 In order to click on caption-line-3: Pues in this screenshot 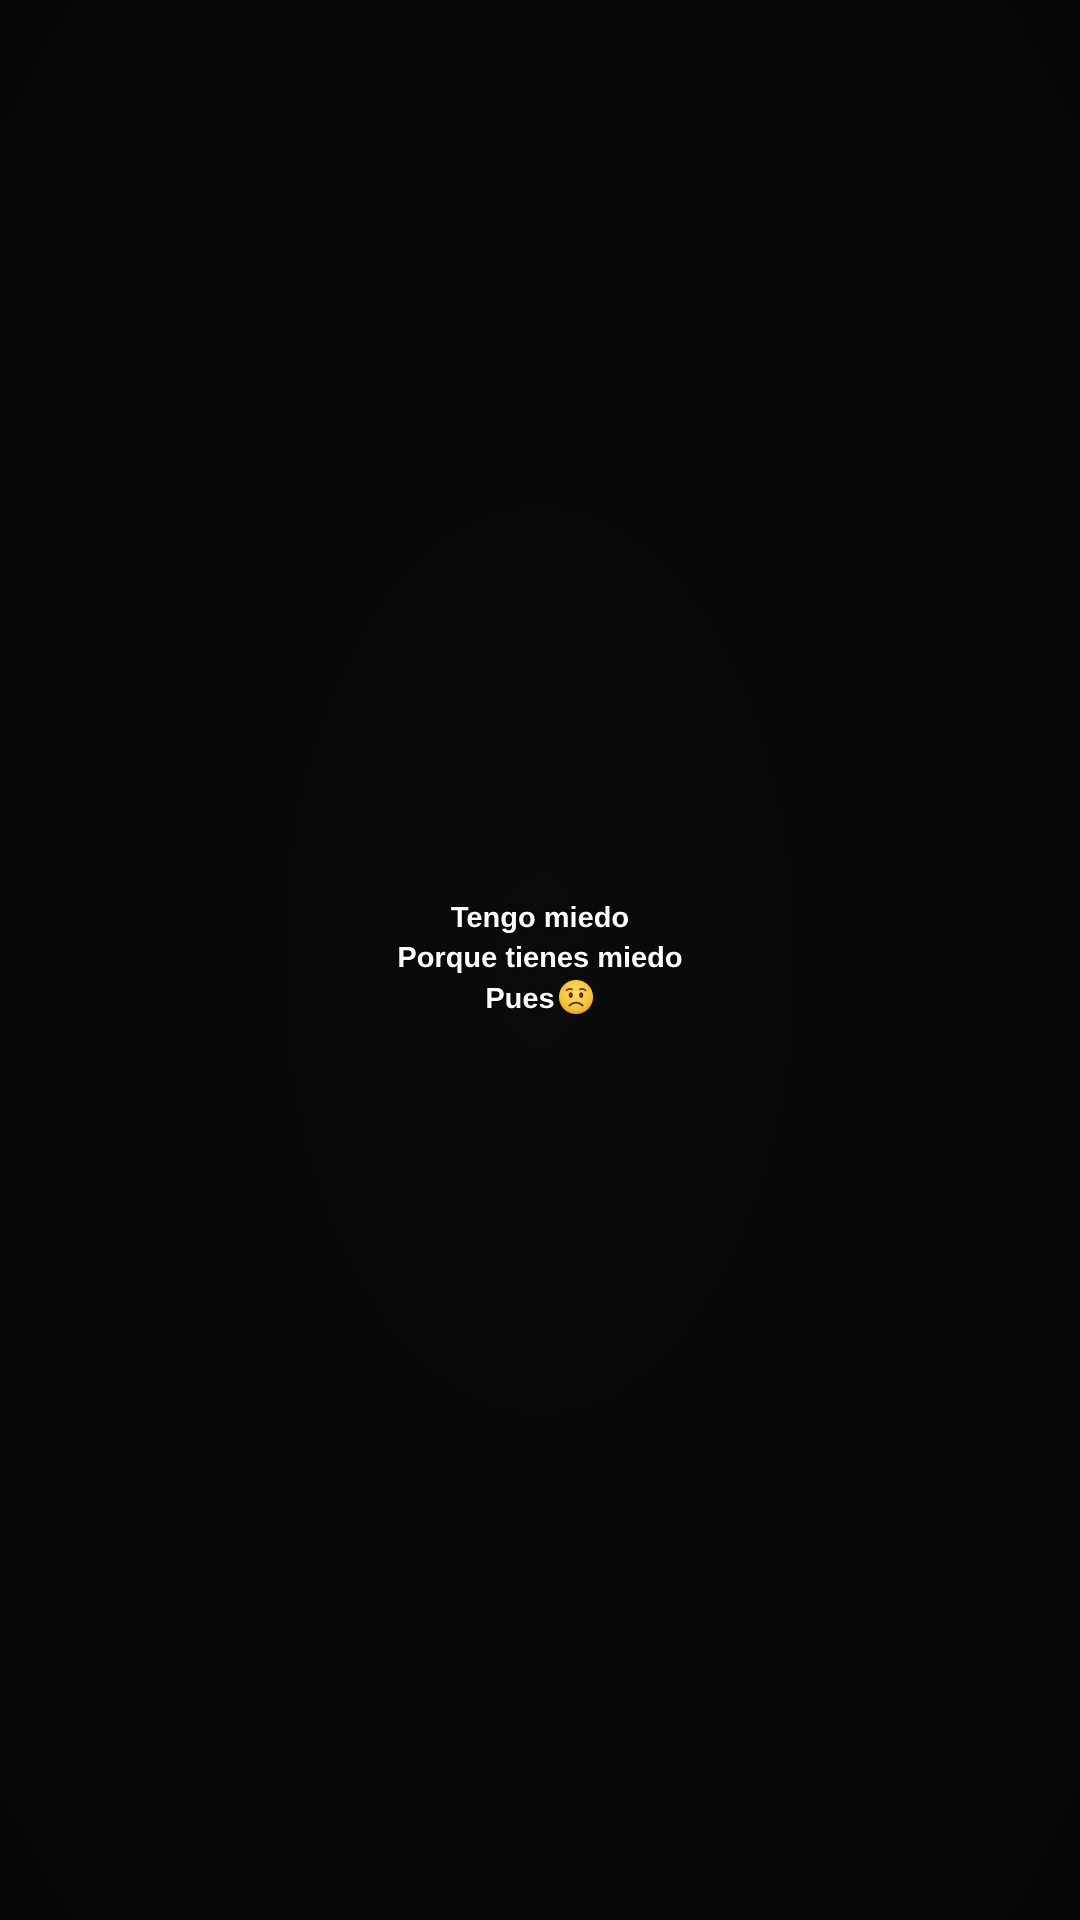, I will do `click(540, 998)`.